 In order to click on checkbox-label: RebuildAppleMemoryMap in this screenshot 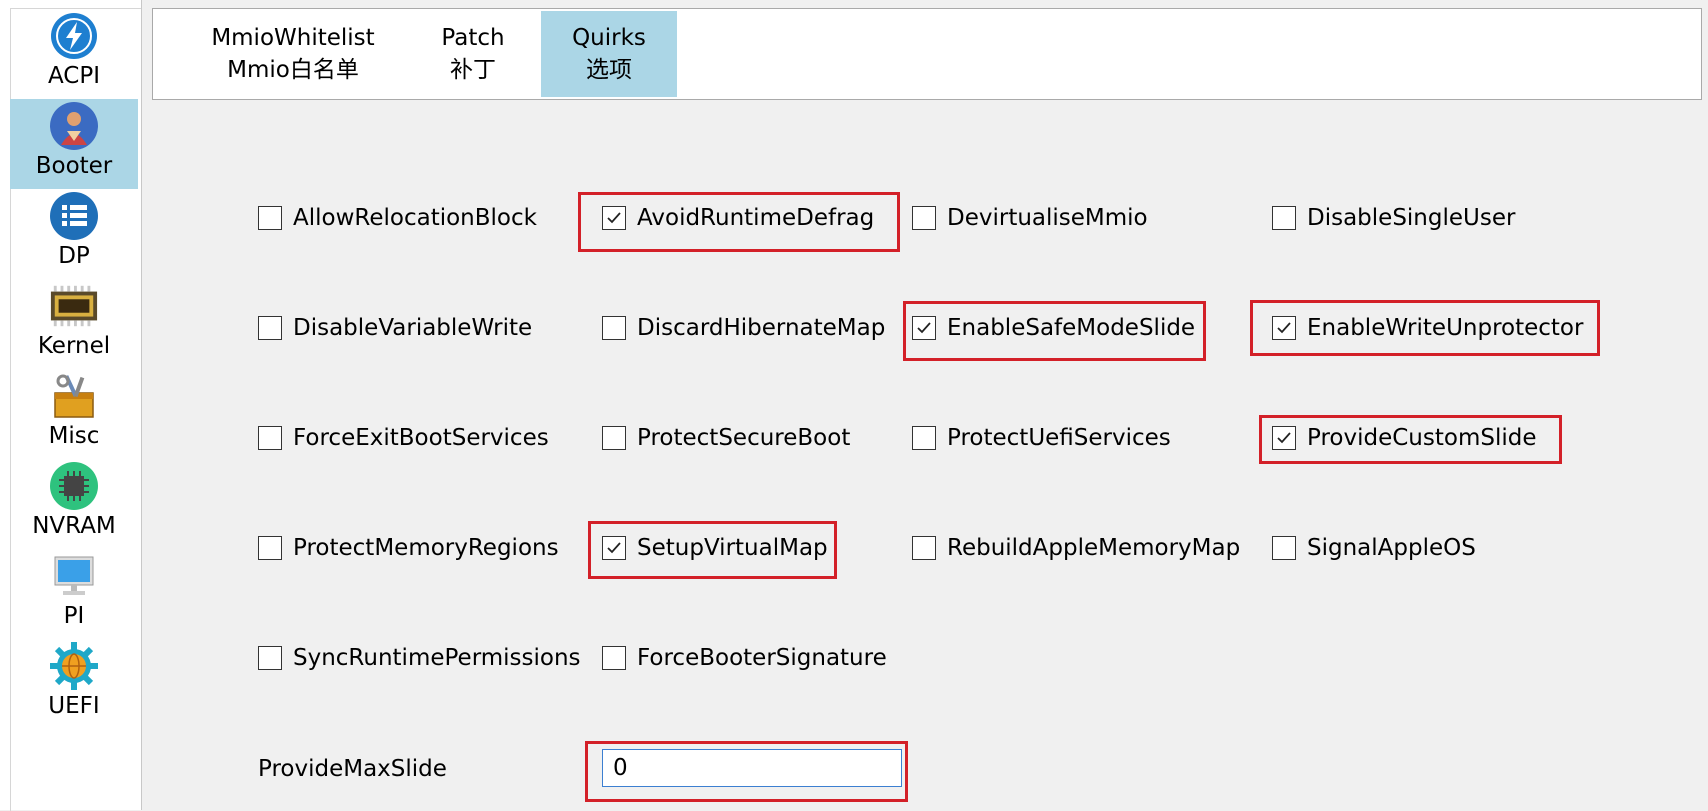, I will do `click(1094, 548)`.